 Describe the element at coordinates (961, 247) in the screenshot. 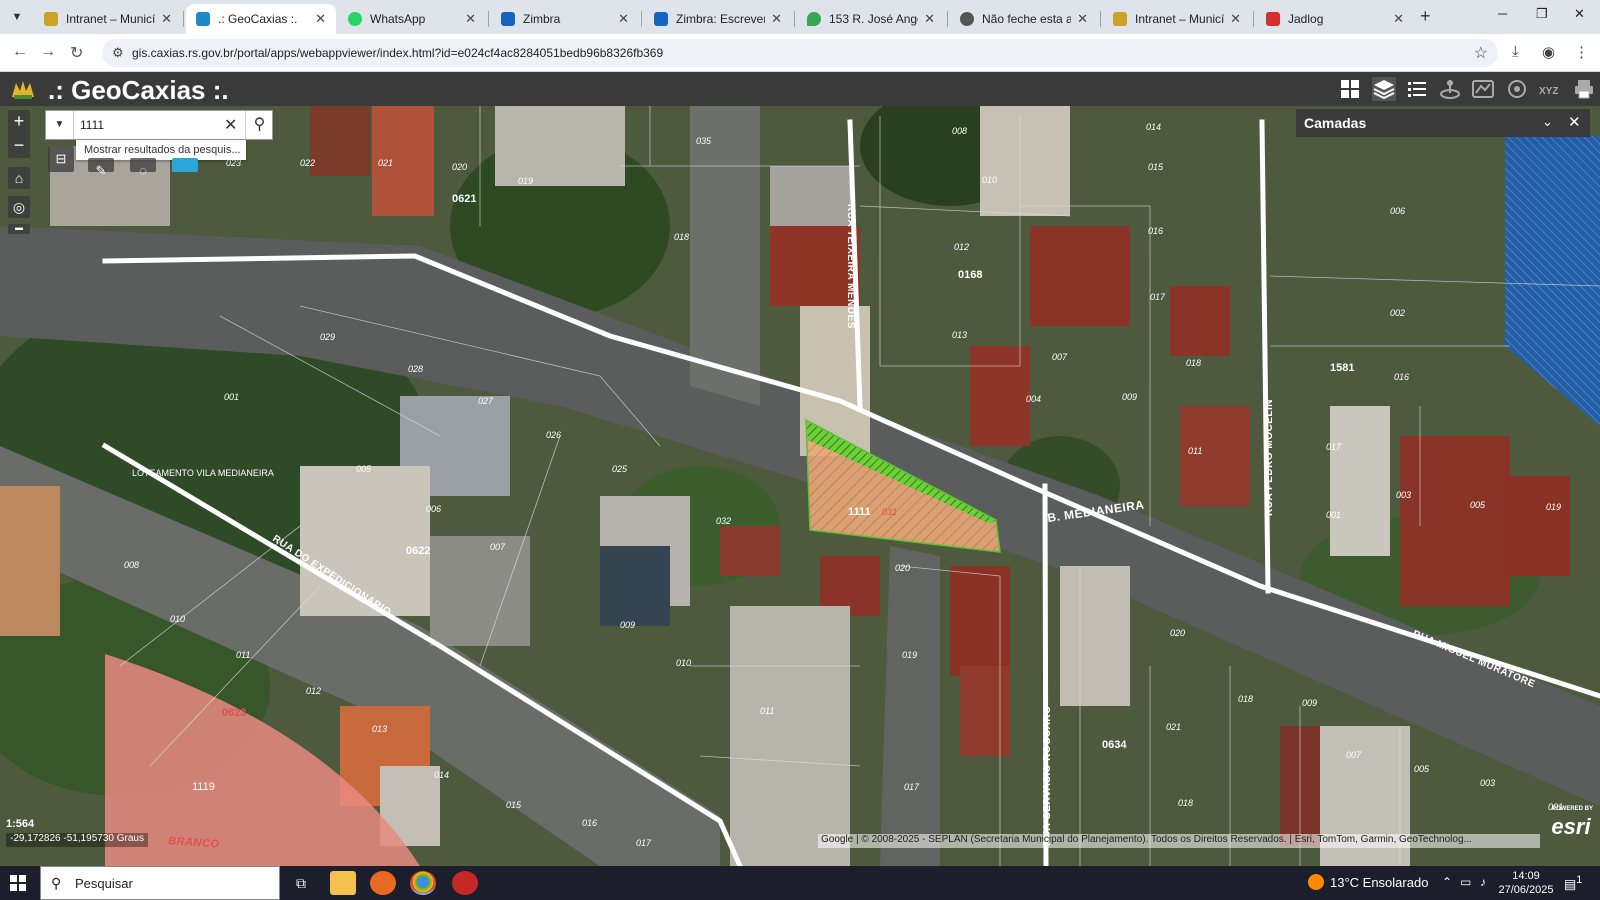

I see `lot-label: 012` at that location.